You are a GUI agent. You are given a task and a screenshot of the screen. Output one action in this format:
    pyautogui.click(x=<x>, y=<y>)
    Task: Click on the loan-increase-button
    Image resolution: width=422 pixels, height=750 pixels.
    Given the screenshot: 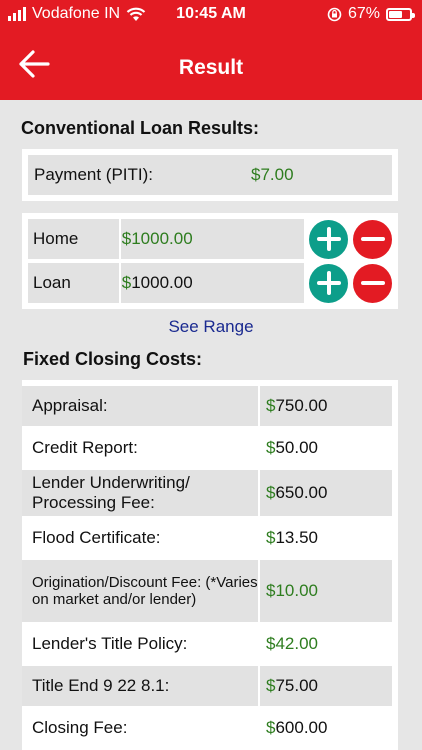 What is the action you would take?
    pyautogui.click(x=329, y=283)
    